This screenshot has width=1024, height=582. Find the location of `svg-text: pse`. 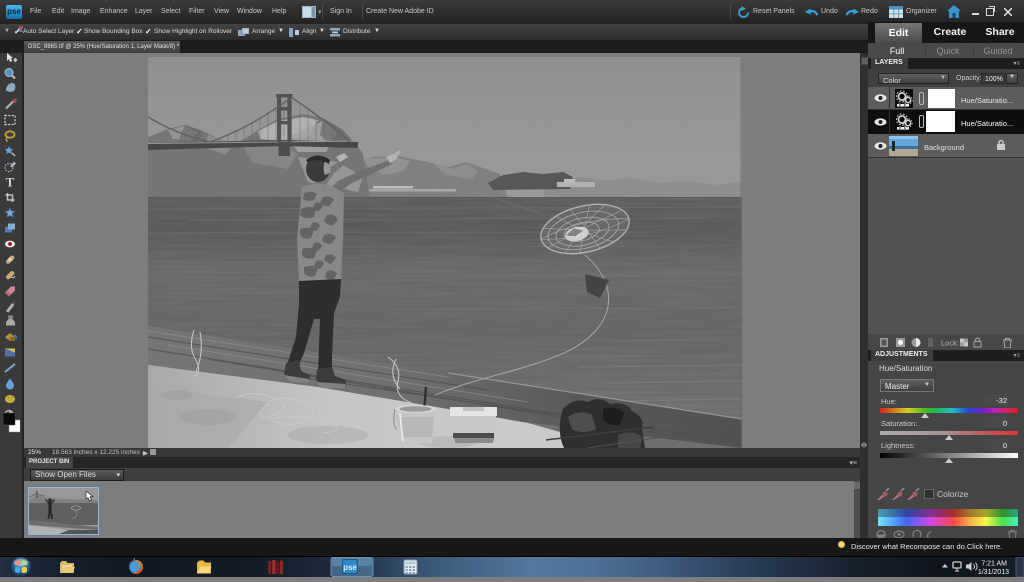

svg-text: pse is located at coordinates (350, 567).